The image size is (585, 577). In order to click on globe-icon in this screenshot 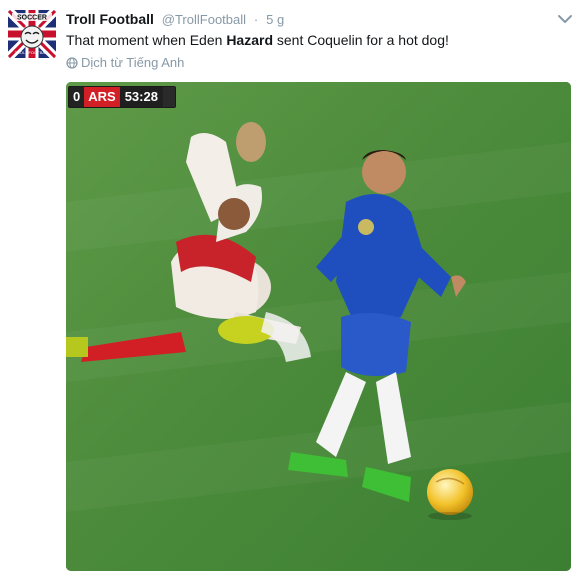, I will do `click(72, 65)`.